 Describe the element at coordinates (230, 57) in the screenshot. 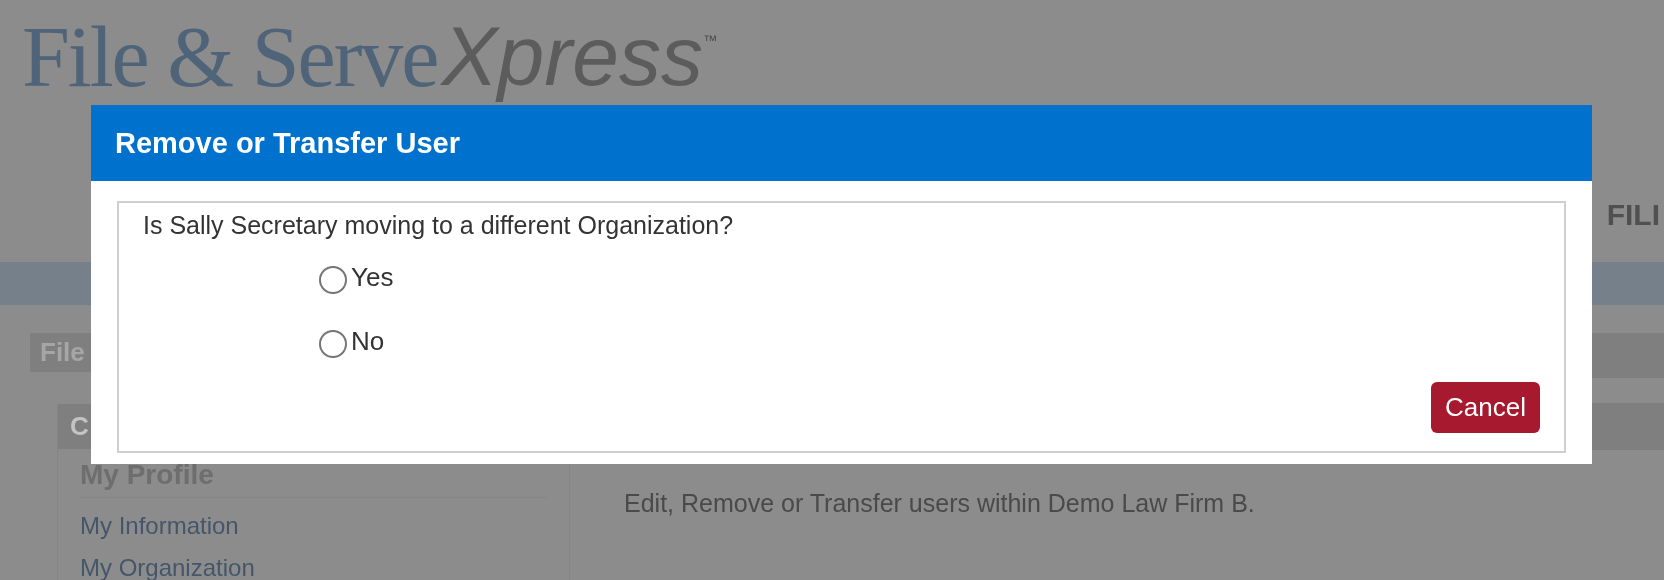

I see `logo-text: File & Serve` at that location.